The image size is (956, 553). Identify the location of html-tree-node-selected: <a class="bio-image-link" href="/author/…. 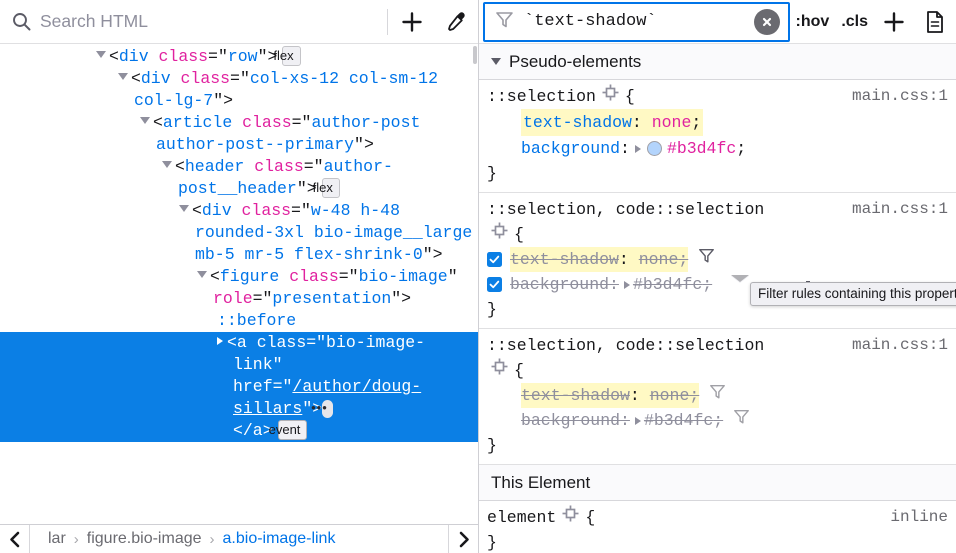
(239, 387).